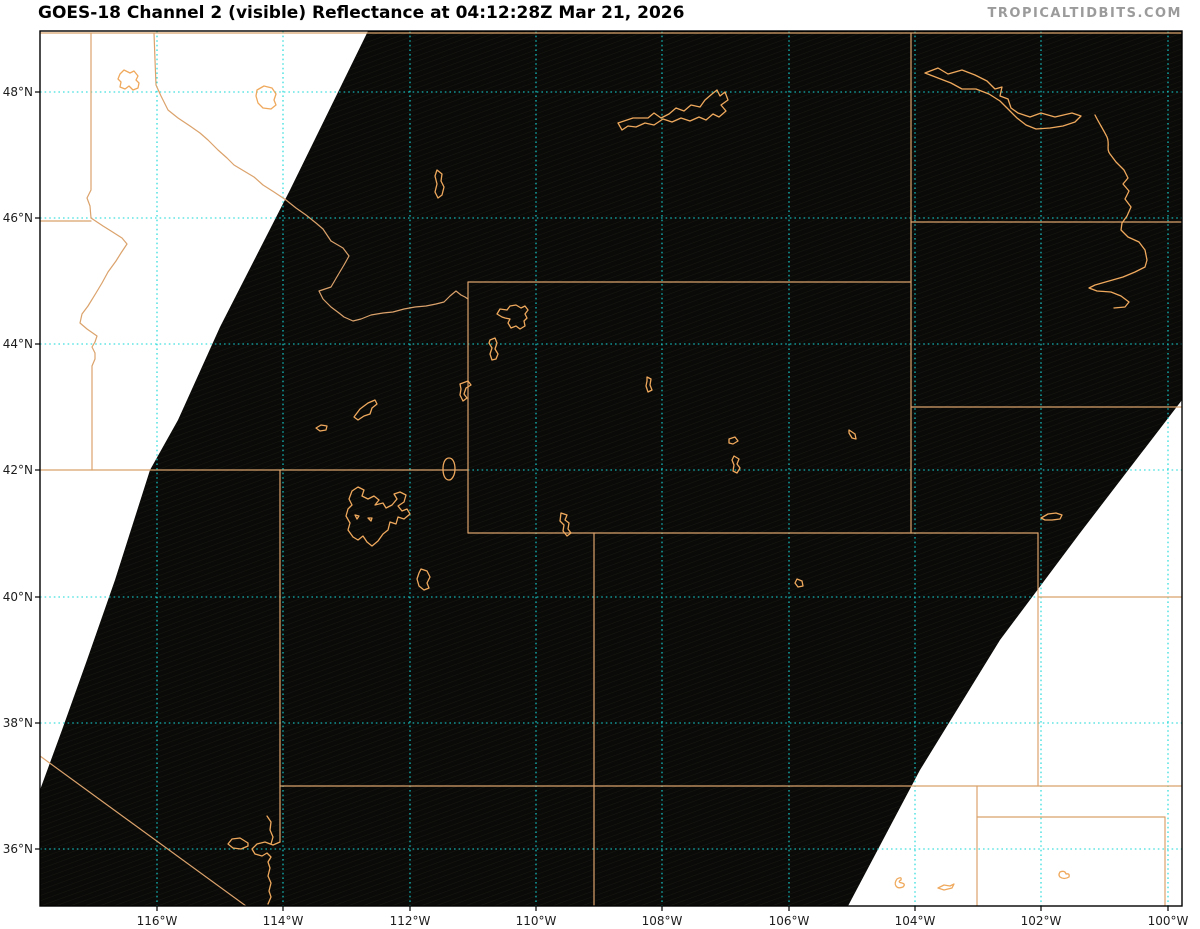 This screenshot has width=1200, height=929. Describe the element at coordinates (17, 597) in the screenshot. I see `lat-tick-label: 40°N` at that location.